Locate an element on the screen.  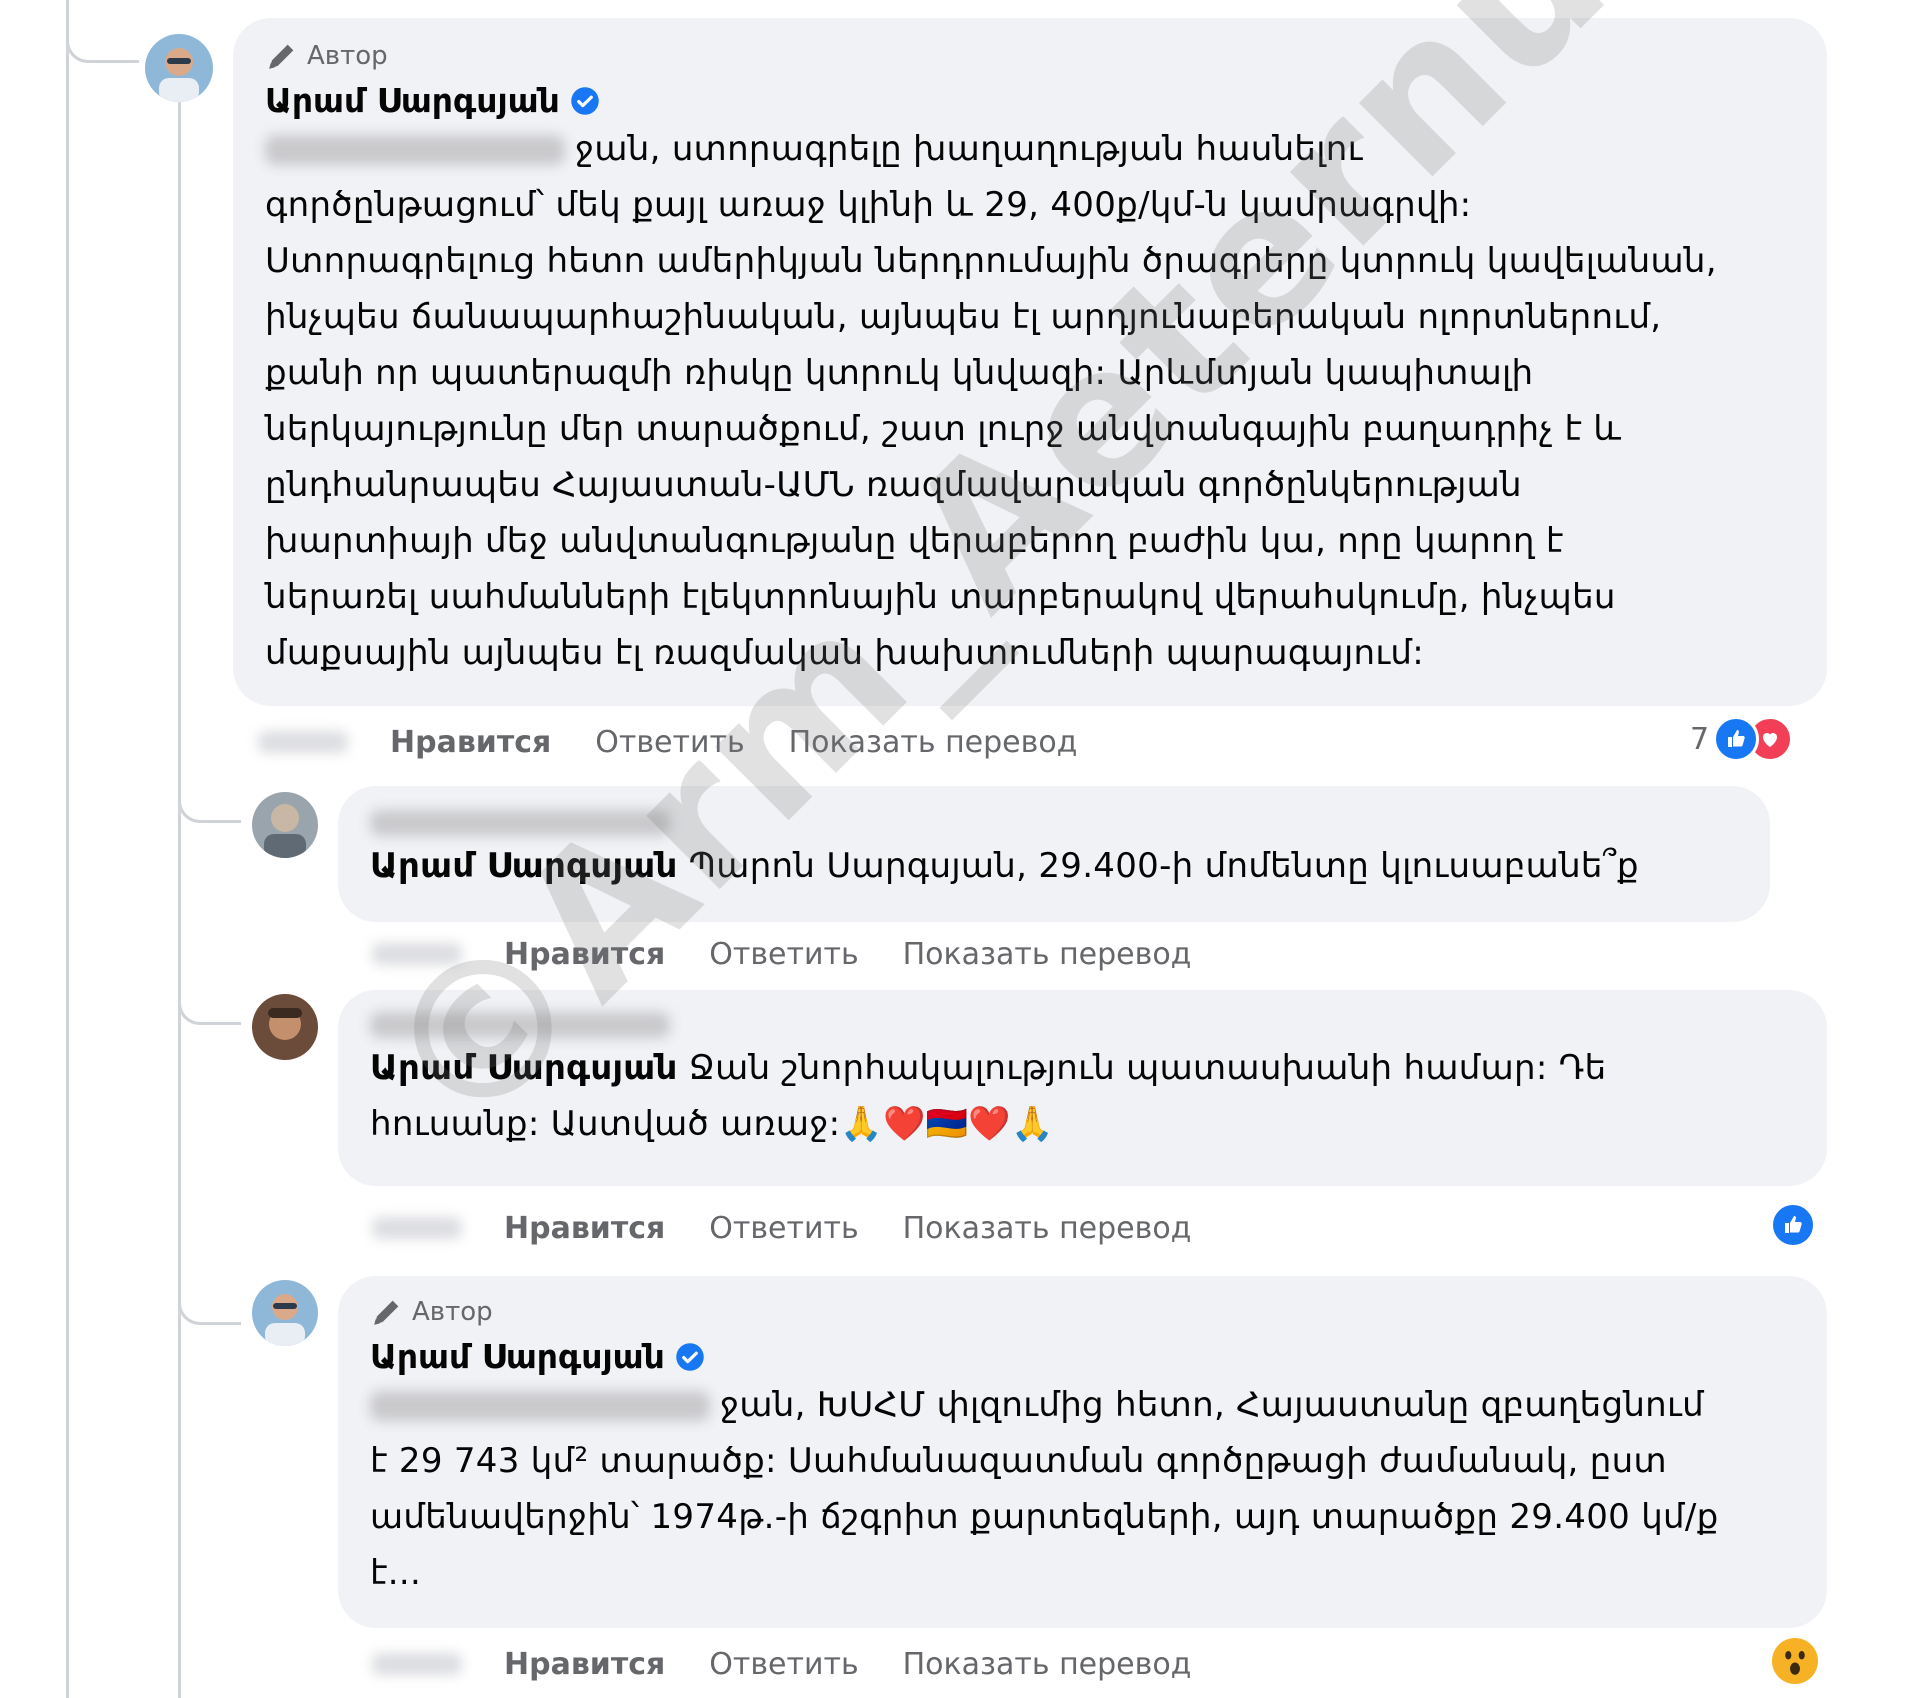
thread-line-inner is located at coordinates (179, 899).